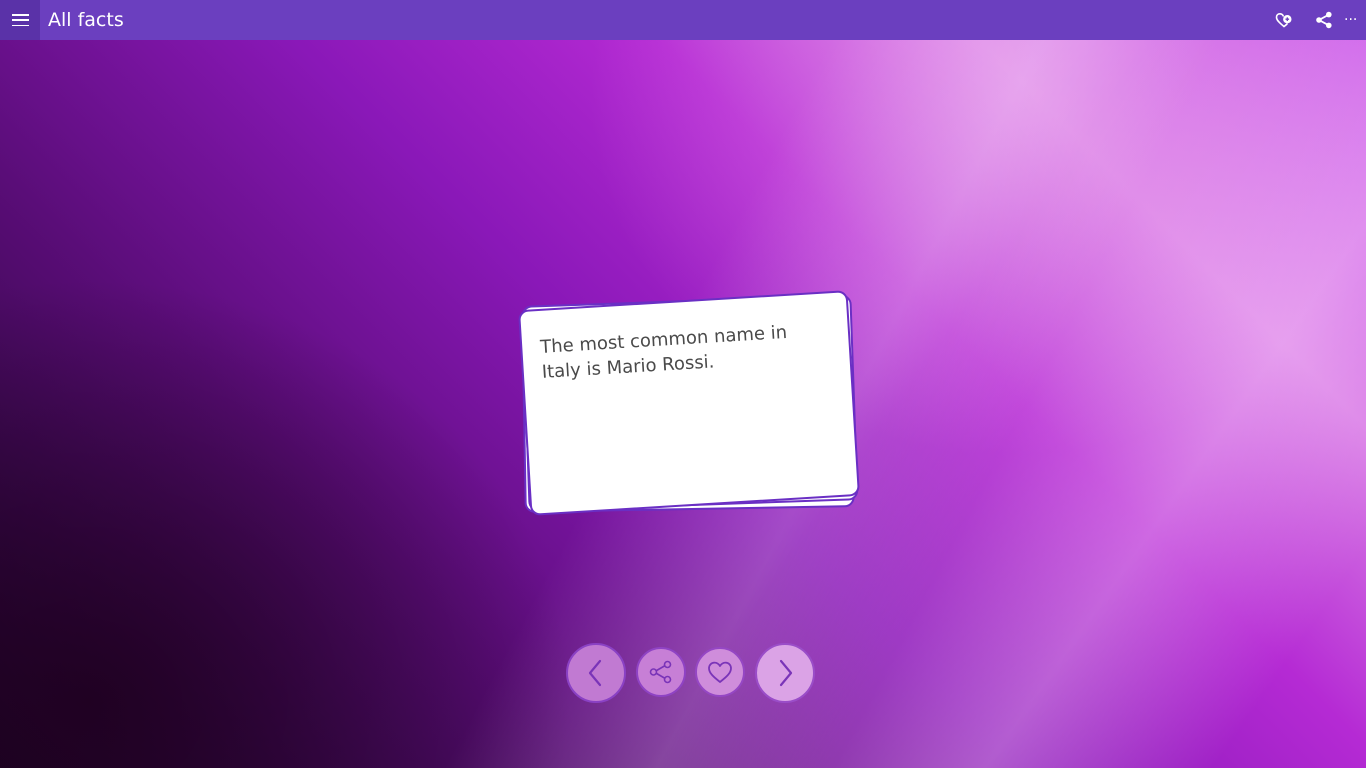 The image size is (1366, 768). What do you see at coordinates (86, 20) in the screenshot?
I see `page-title: All facts` at bounding box center [86, 20].